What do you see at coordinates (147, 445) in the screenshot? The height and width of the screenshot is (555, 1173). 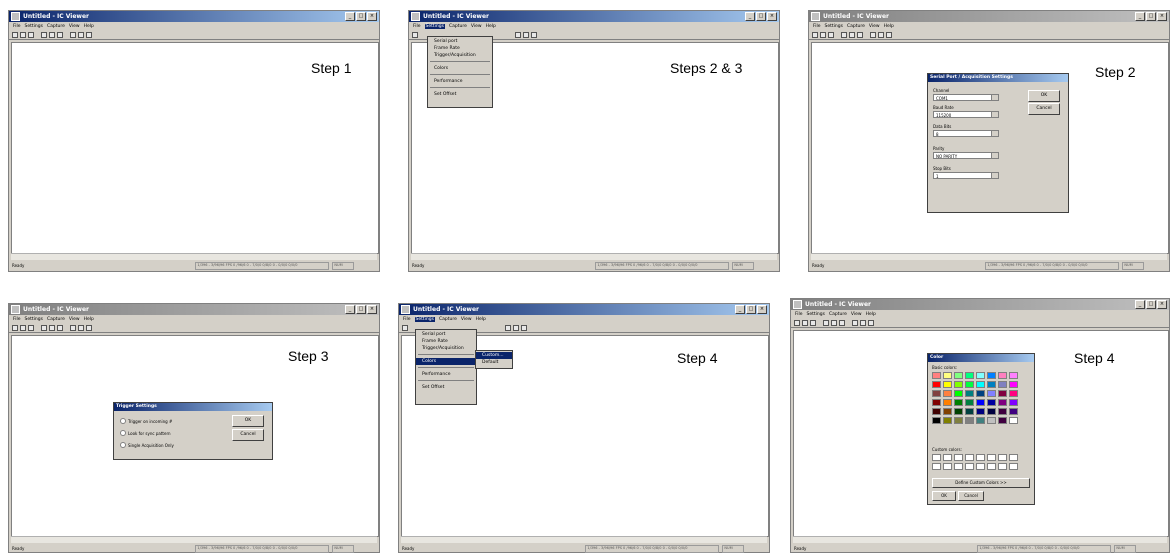 I see `radio-single-acquisition: Single Acquisition Only` at bounding box center [147, 445].